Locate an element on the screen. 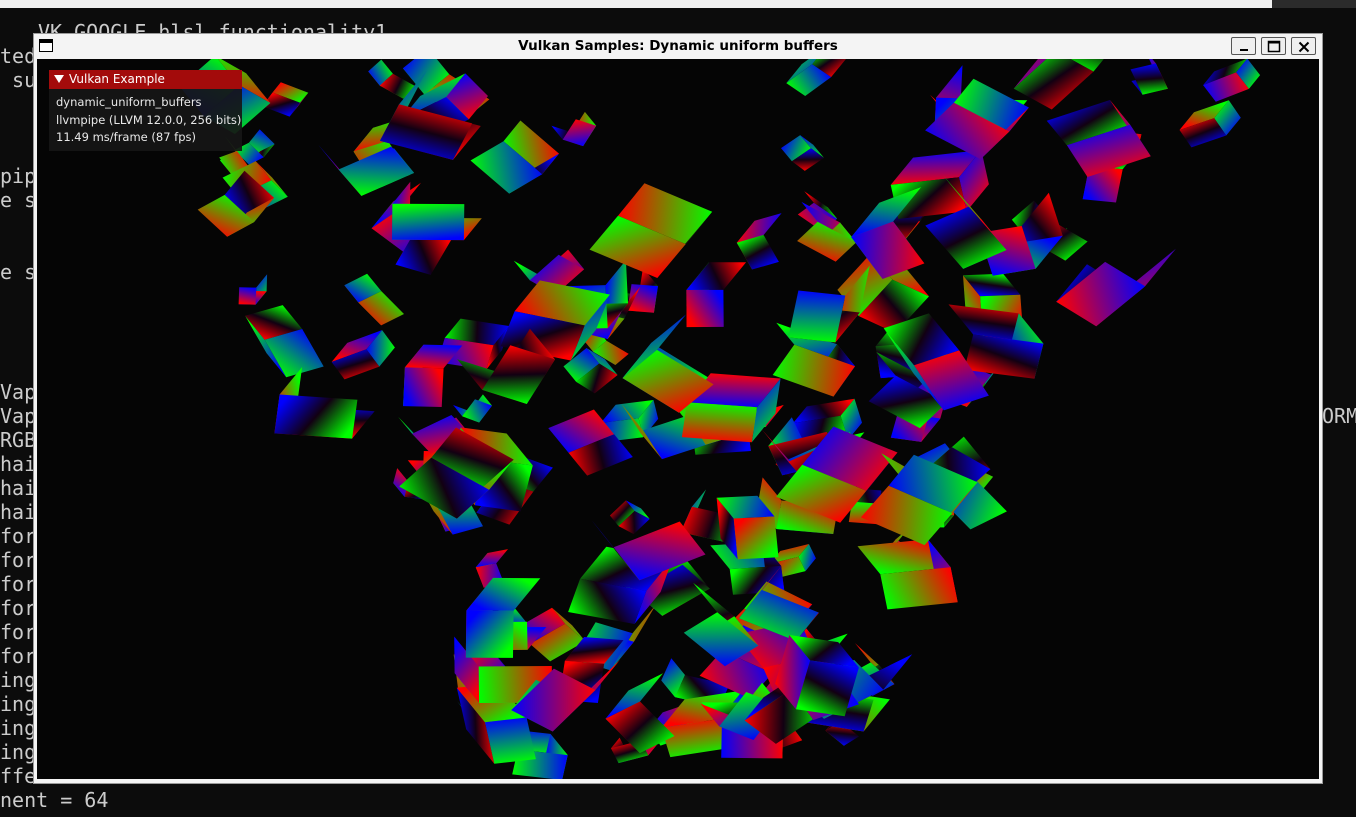 This screenshot has height=817, width=1356. terminal-line-bottom: nent = 64 is located at coordinates (54, 800).